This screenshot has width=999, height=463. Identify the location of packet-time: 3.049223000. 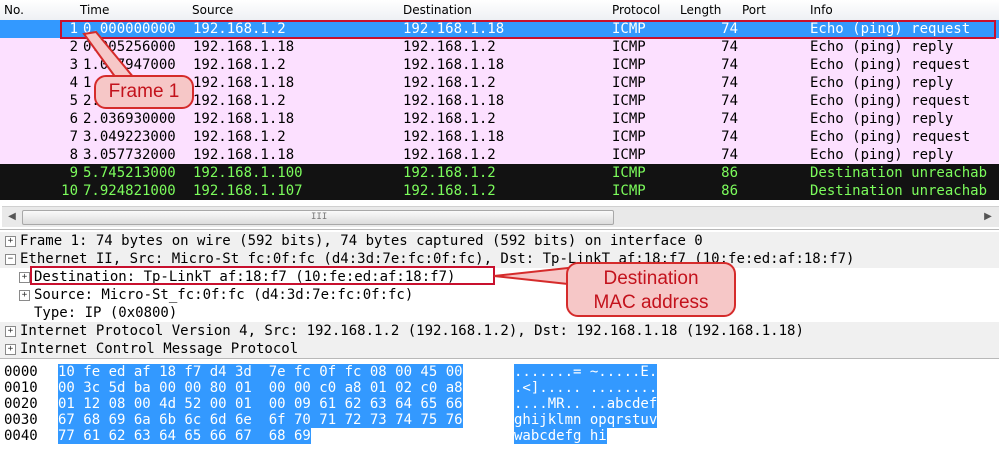
(129, 137).